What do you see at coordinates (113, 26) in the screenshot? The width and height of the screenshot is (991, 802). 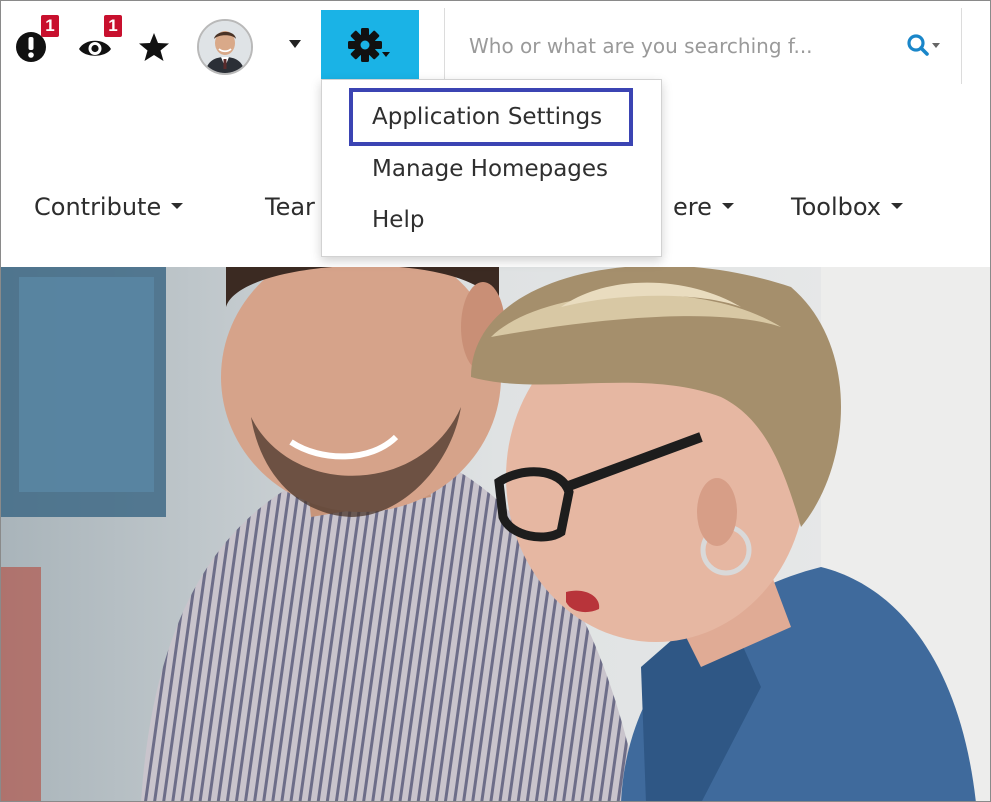 I see `watch-count-badge: 1` at bounding box center [113, 26].